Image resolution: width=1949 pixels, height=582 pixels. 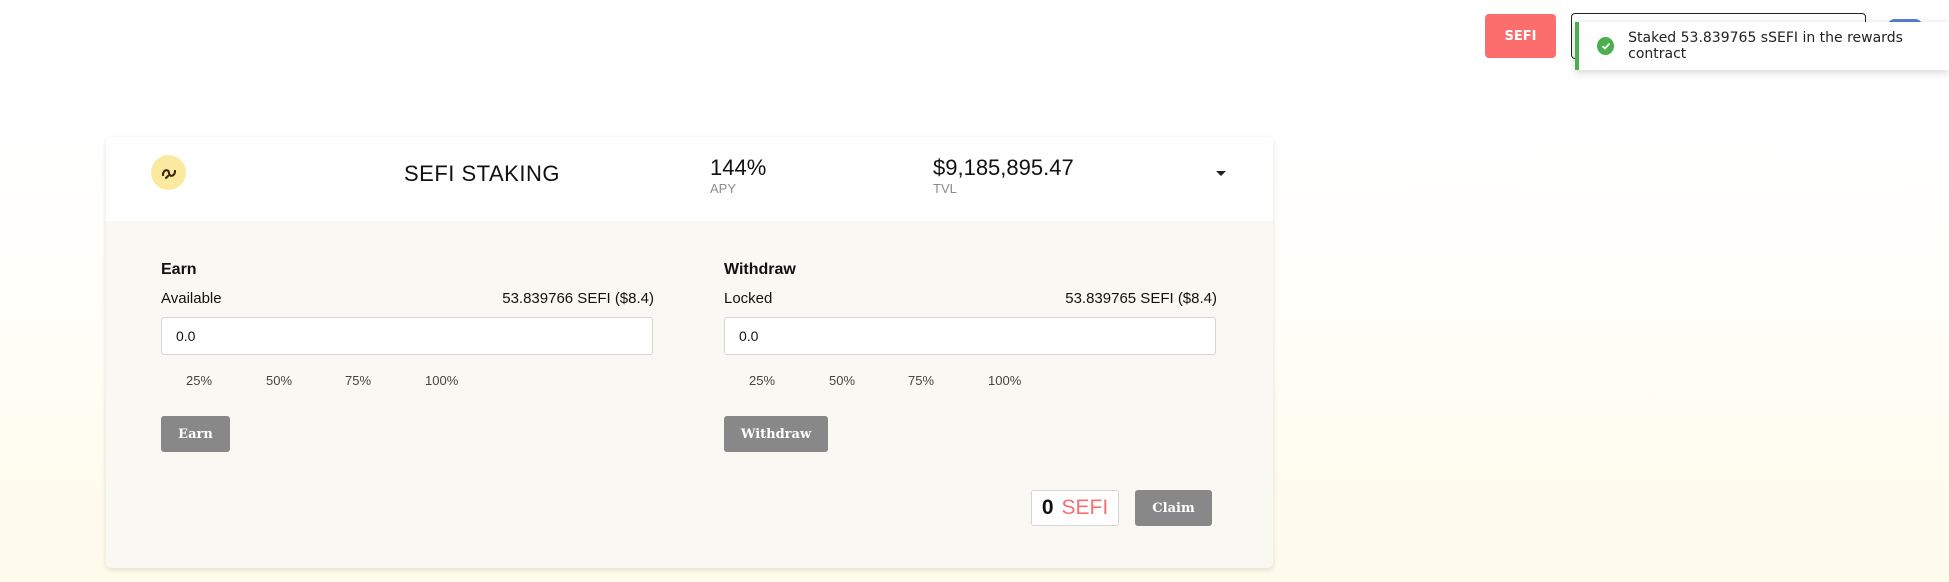 I want to click on earn-amount-input, so click(x=407, y=336).